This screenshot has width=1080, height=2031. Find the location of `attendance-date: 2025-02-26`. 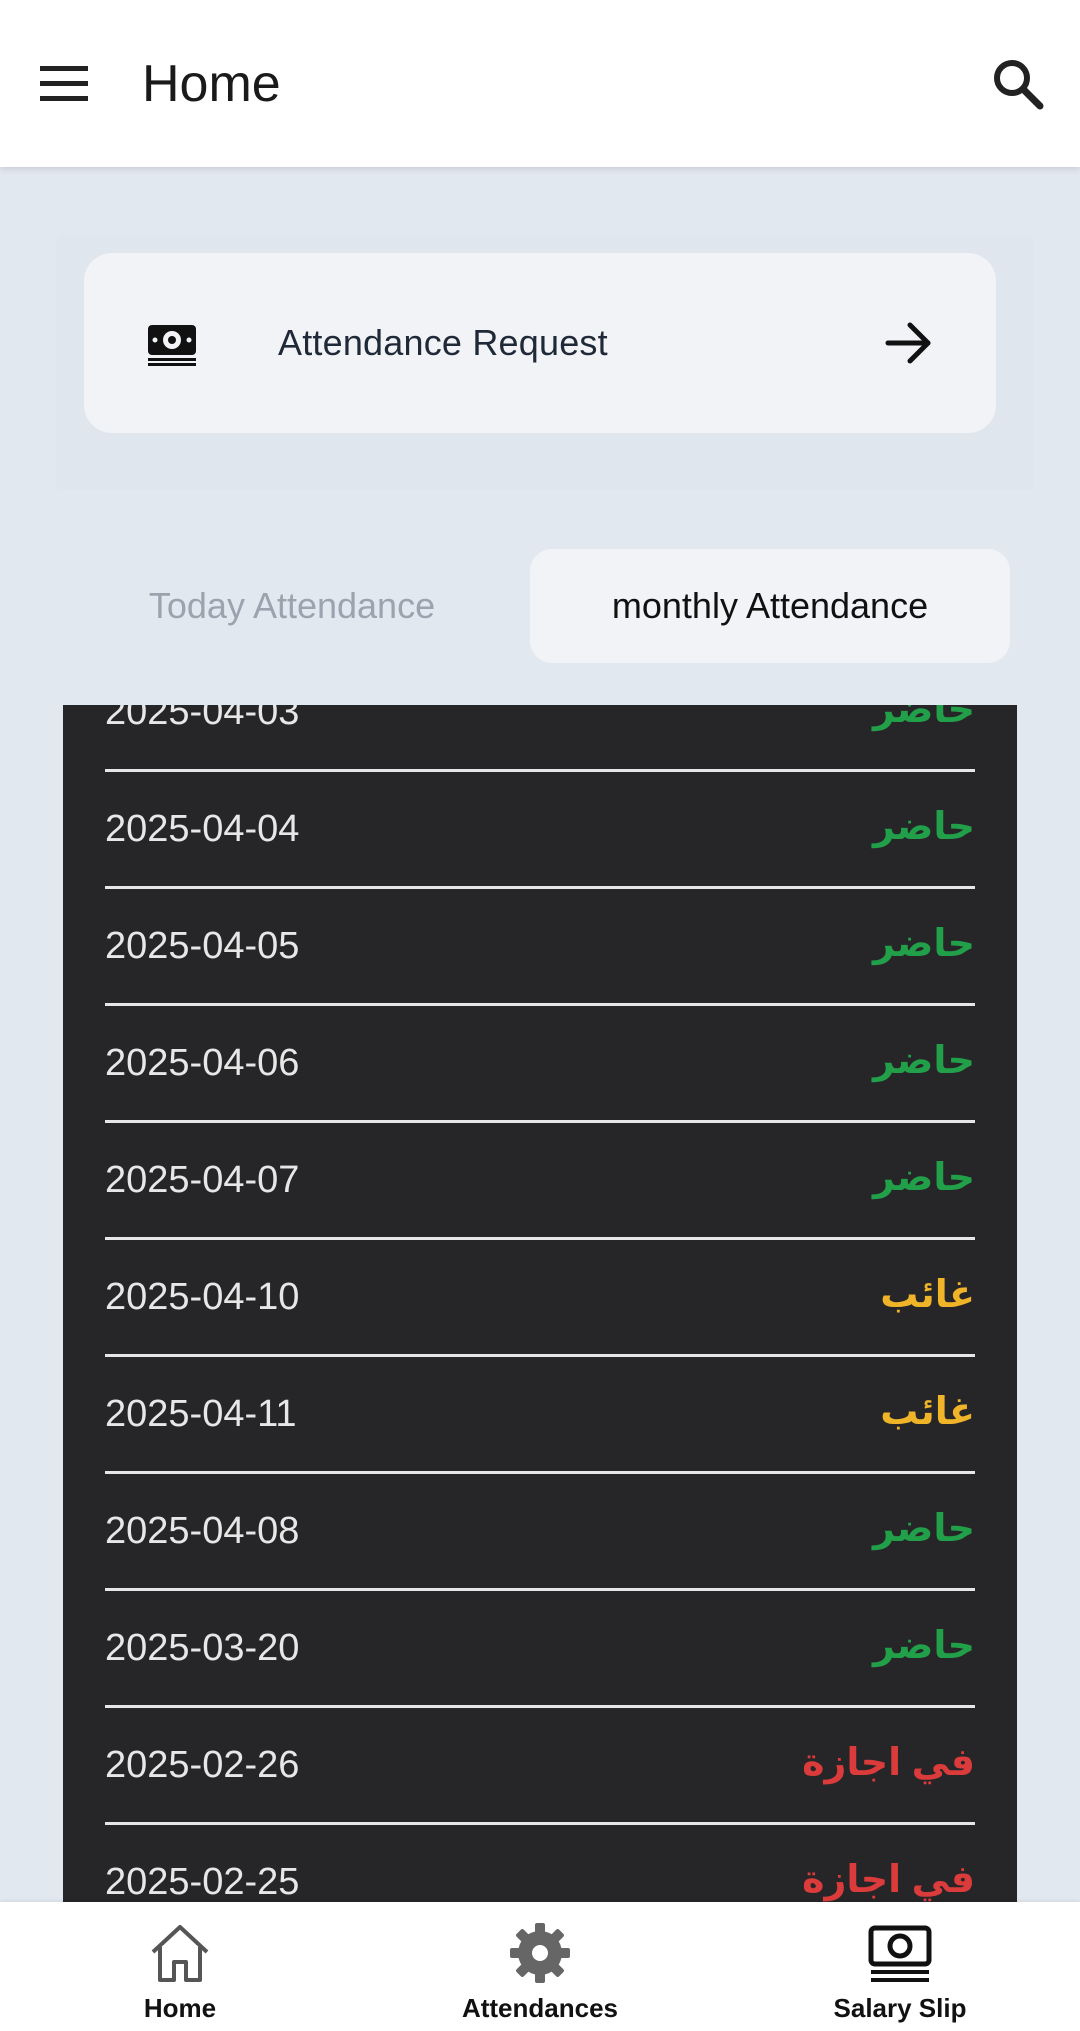

attendance-date: 2025-02-26 is located at coordinates (202, 1765).